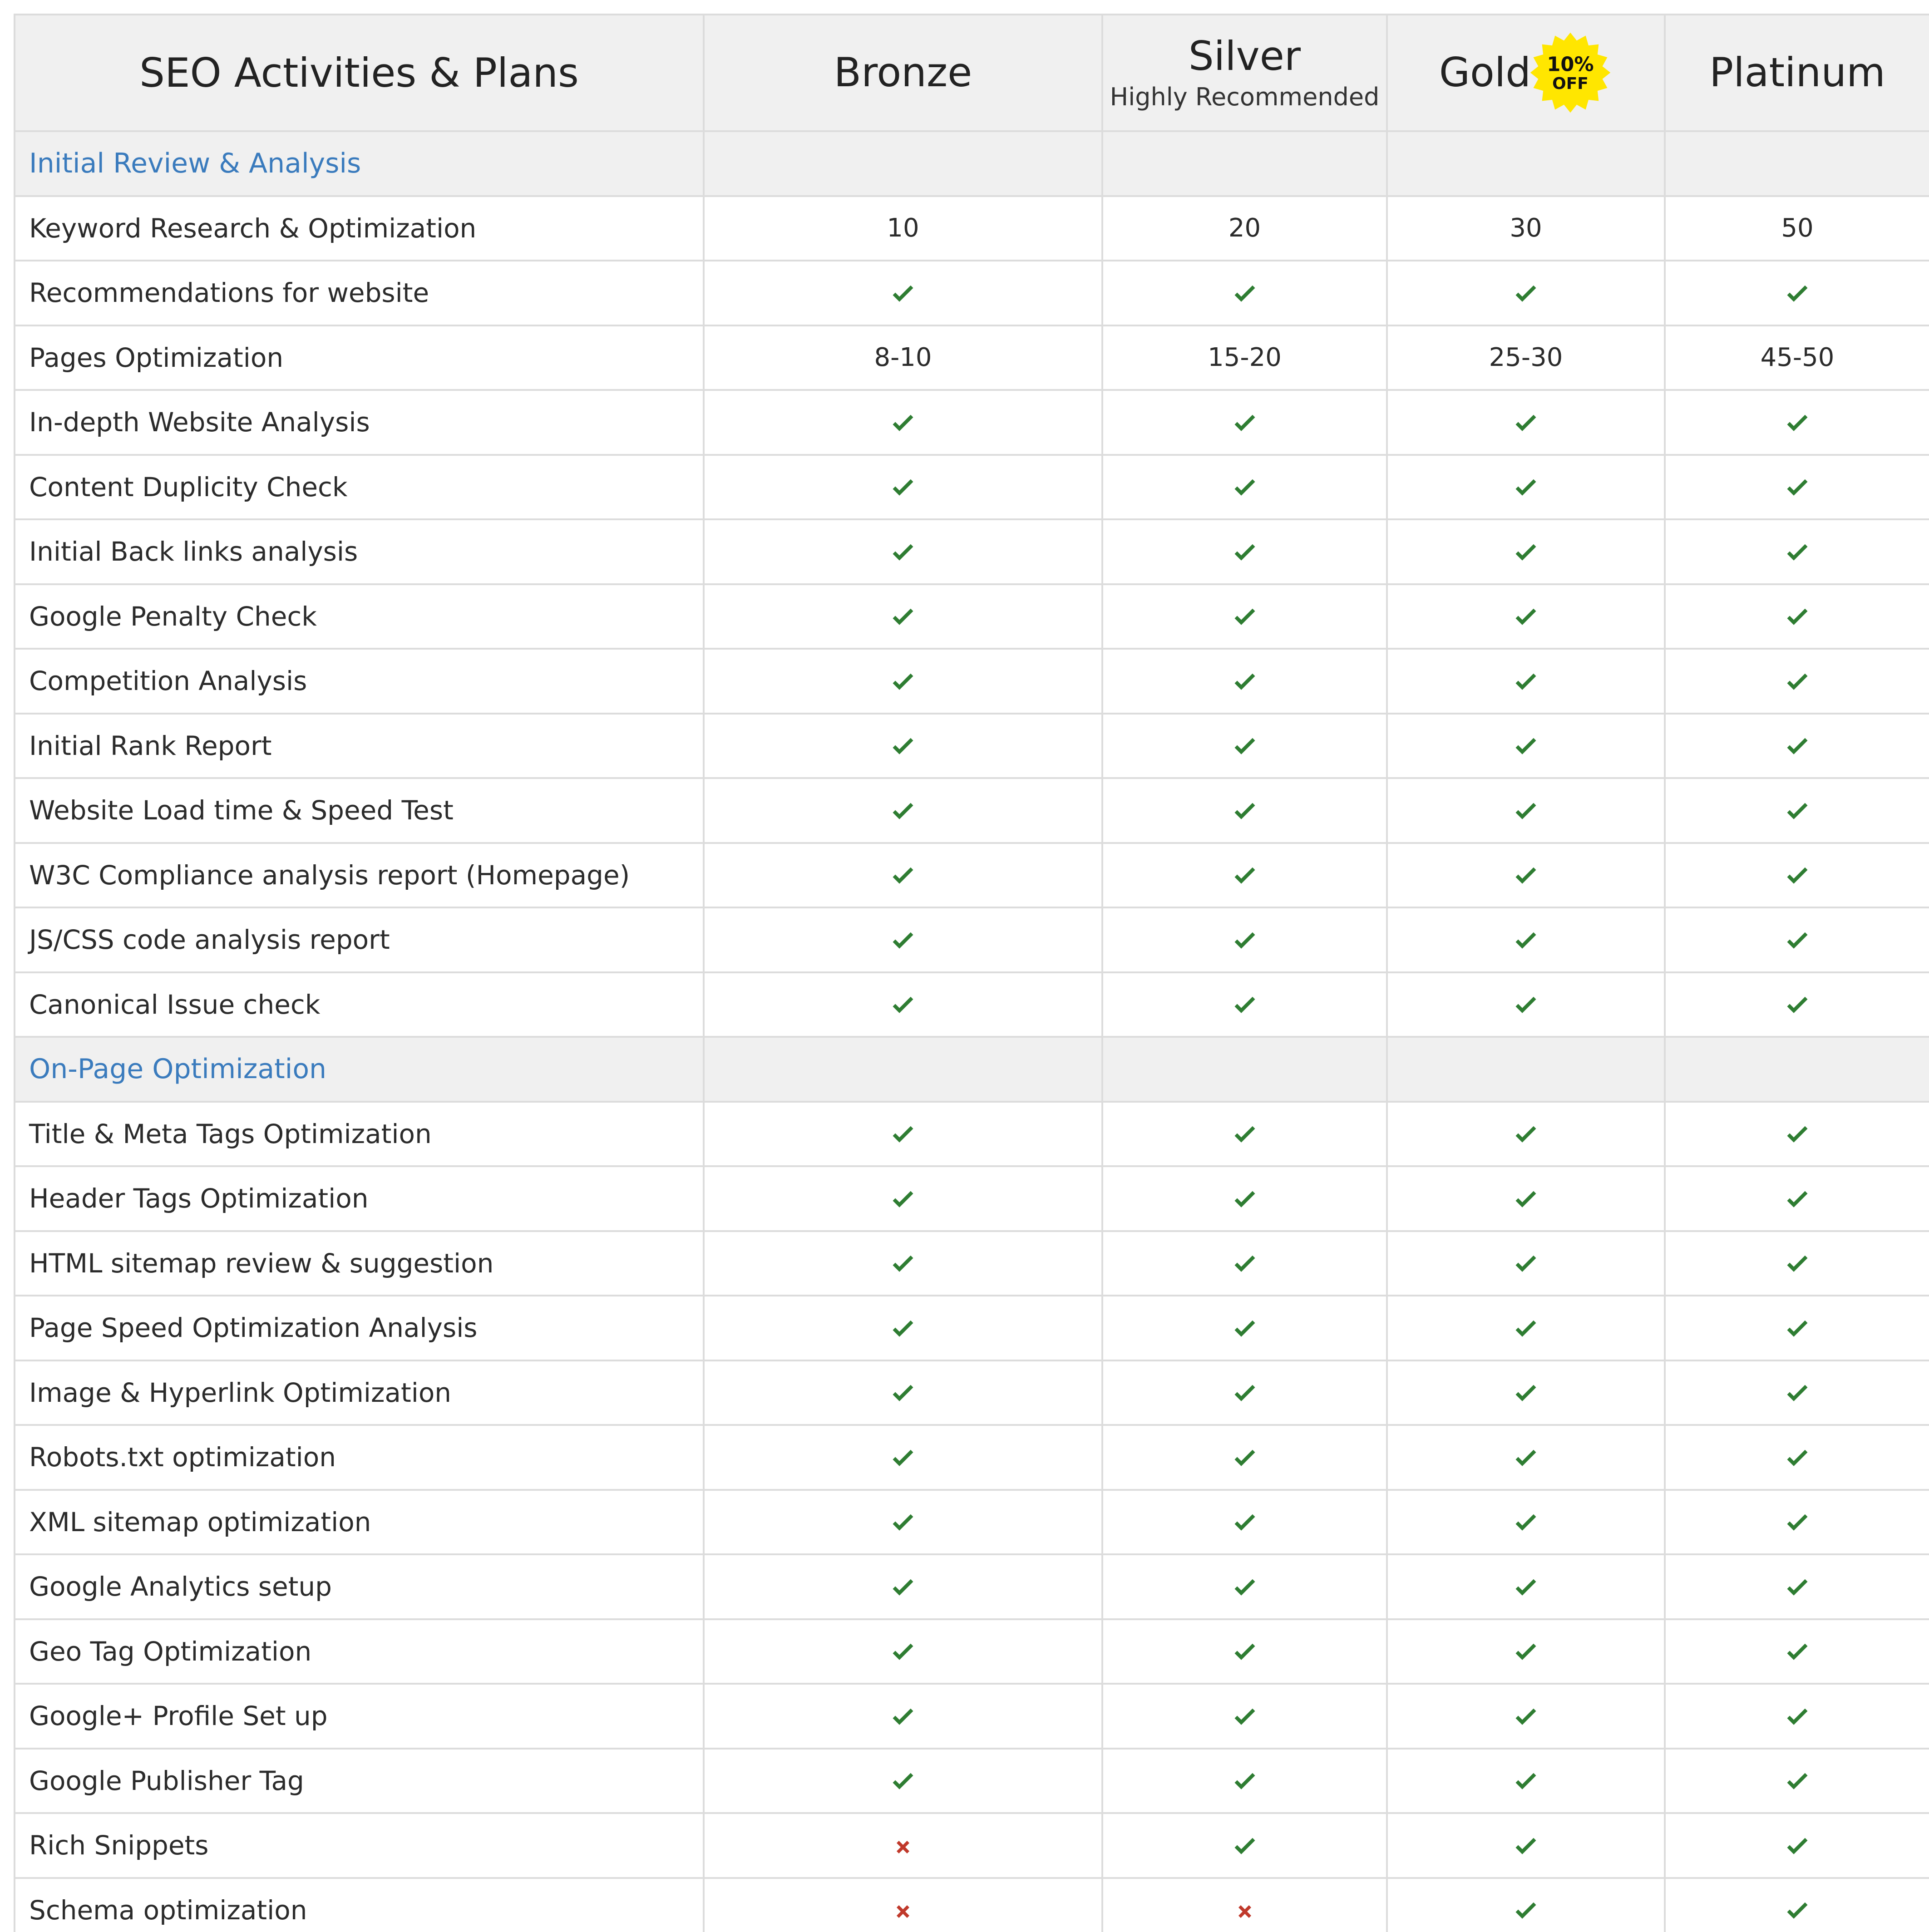 This screenshot has height=1932, width=1929. What do you see at coordinates (971, 940) in the screenshot?
I see `table-row: JS/CSS code analysis report` at bounding box center [971, 940].